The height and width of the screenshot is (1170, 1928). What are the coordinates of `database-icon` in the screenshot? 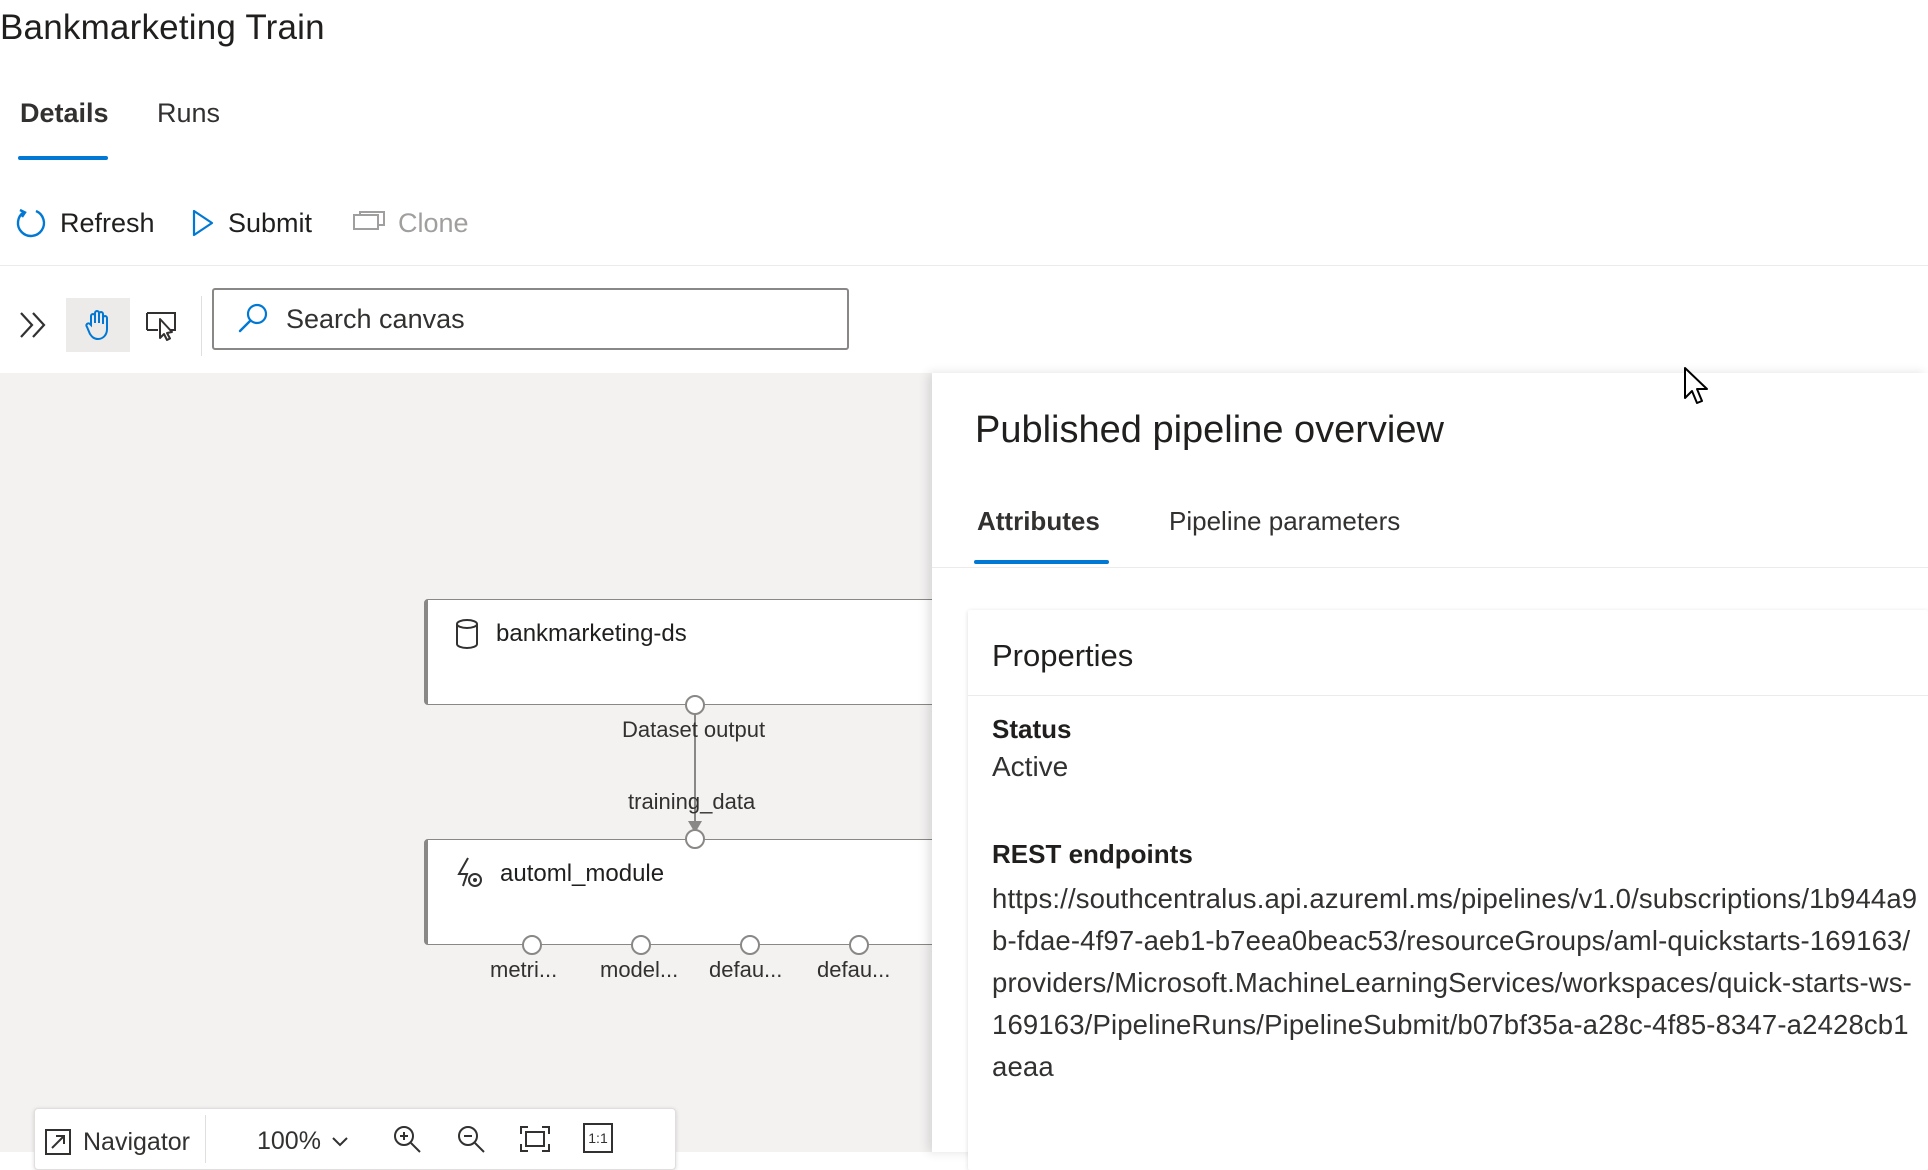 It's located at (467, 634).